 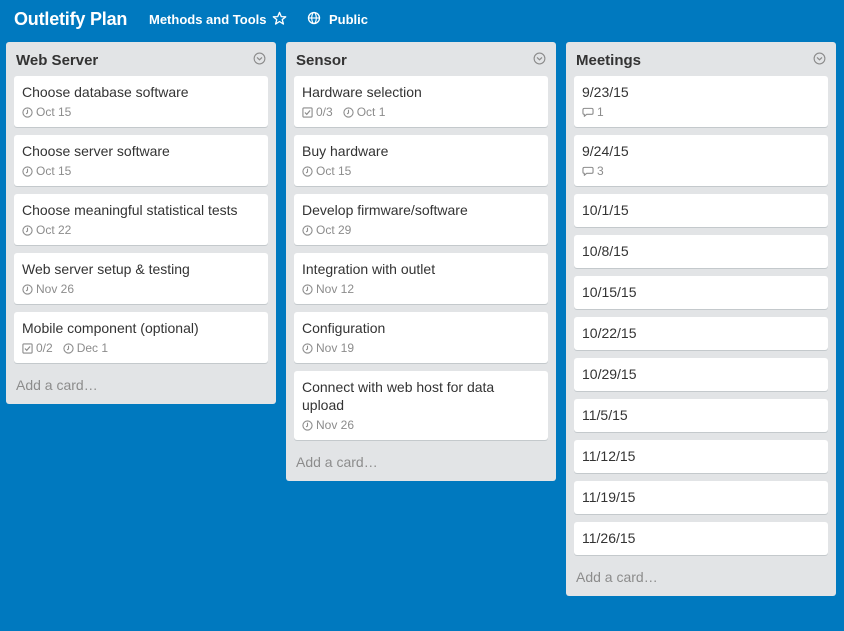 What do you see at coordinates (701, 59) in the screenshot?
I see `list-header: Meetings` at bounding box center [701, 59].